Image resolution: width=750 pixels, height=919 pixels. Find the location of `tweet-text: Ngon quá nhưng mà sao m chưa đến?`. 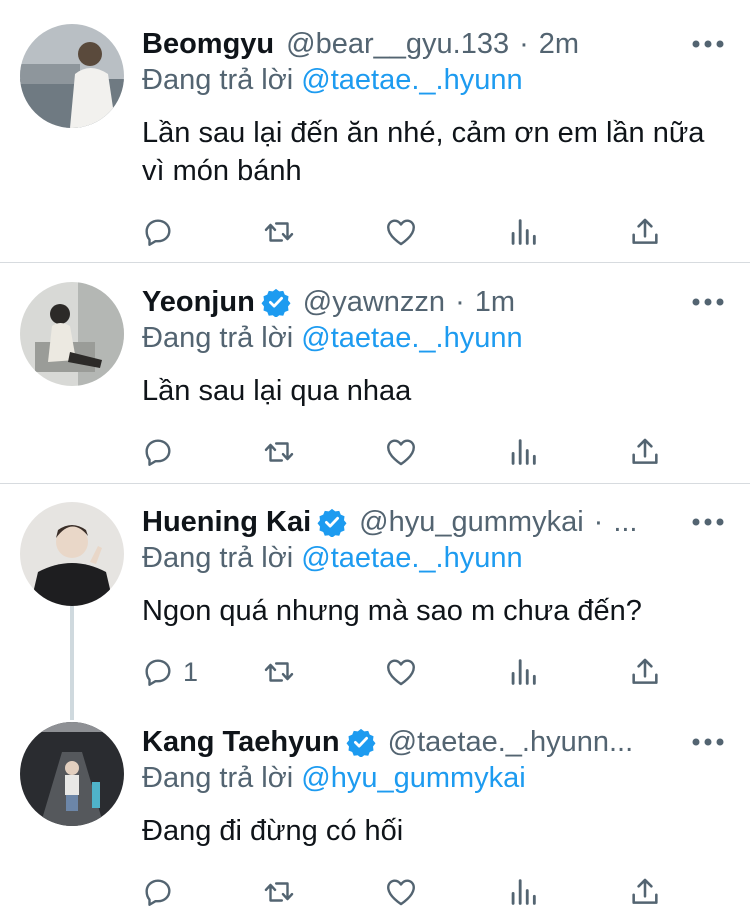

tweet-text: Ngon quá nhưng mà sao m chưa đến? is located at coordinates (392, 611).